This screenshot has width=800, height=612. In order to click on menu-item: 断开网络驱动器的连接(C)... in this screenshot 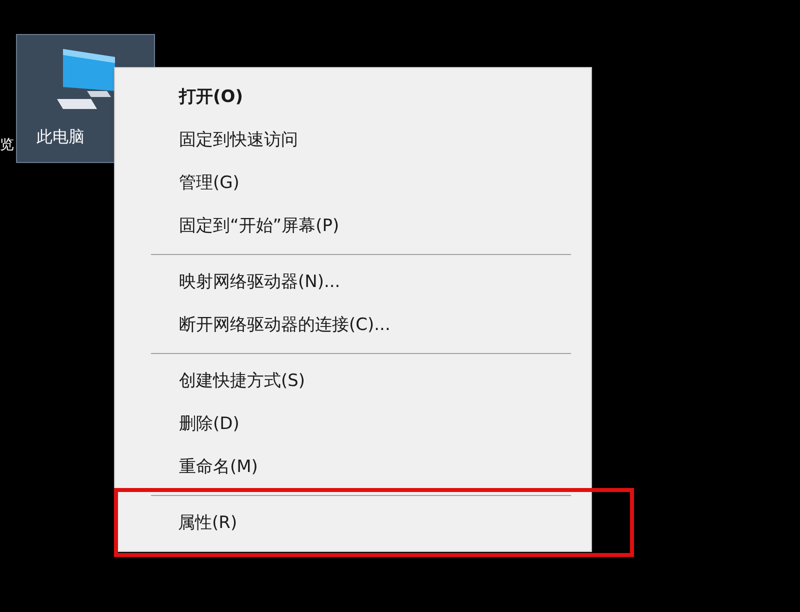, I will do `click(344, 325)`.